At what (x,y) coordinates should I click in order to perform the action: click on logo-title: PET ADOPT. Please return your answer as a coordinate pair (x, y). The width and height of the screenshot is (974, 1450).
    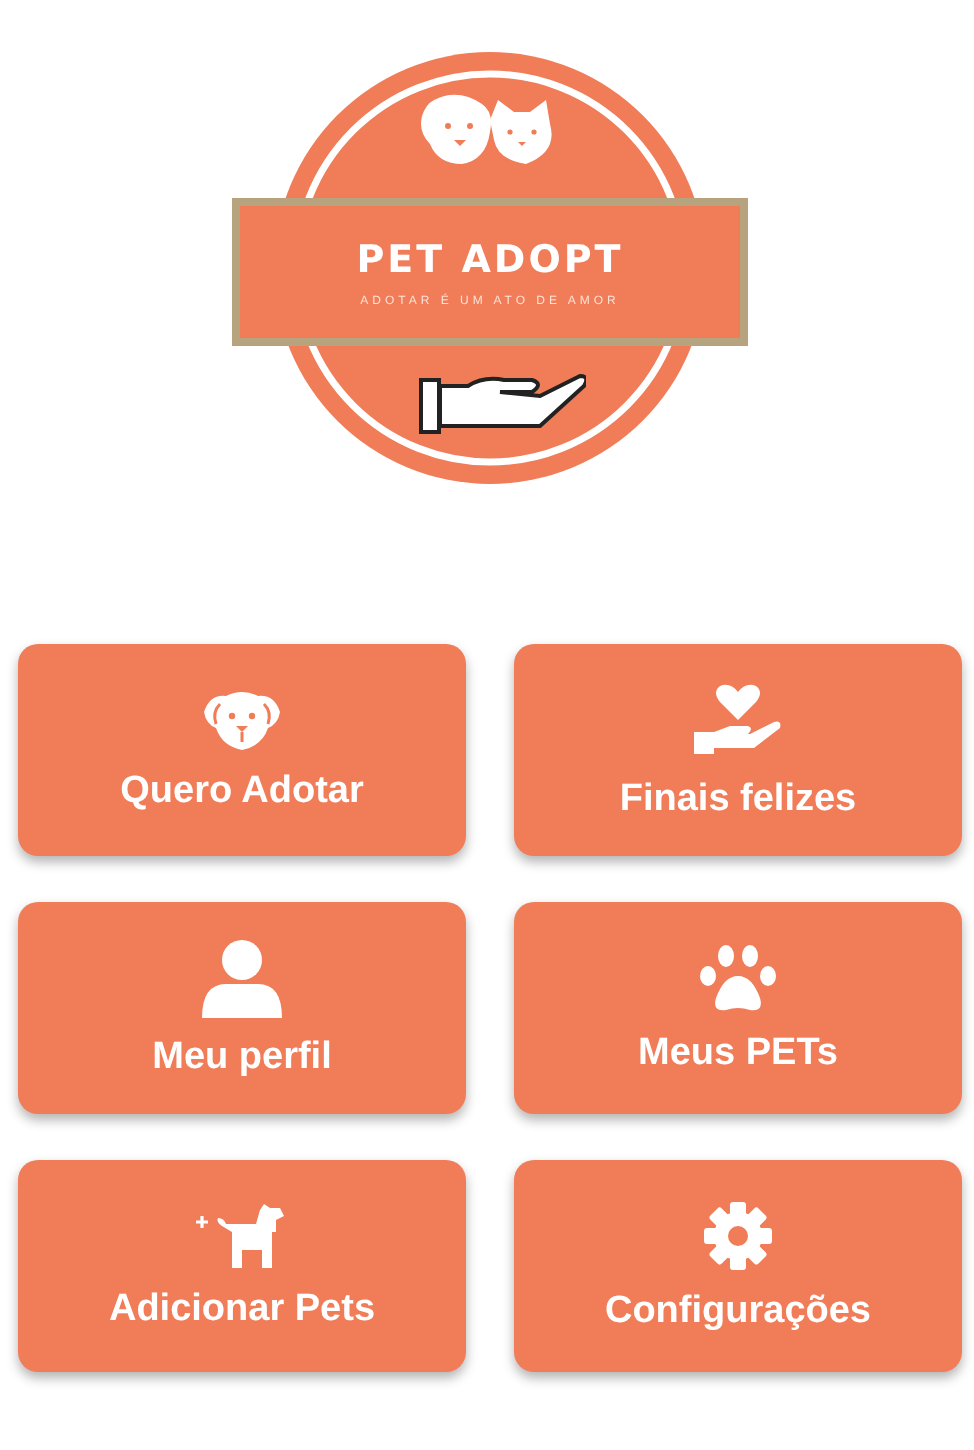
    Looking at the image, I should click on (490, 259).